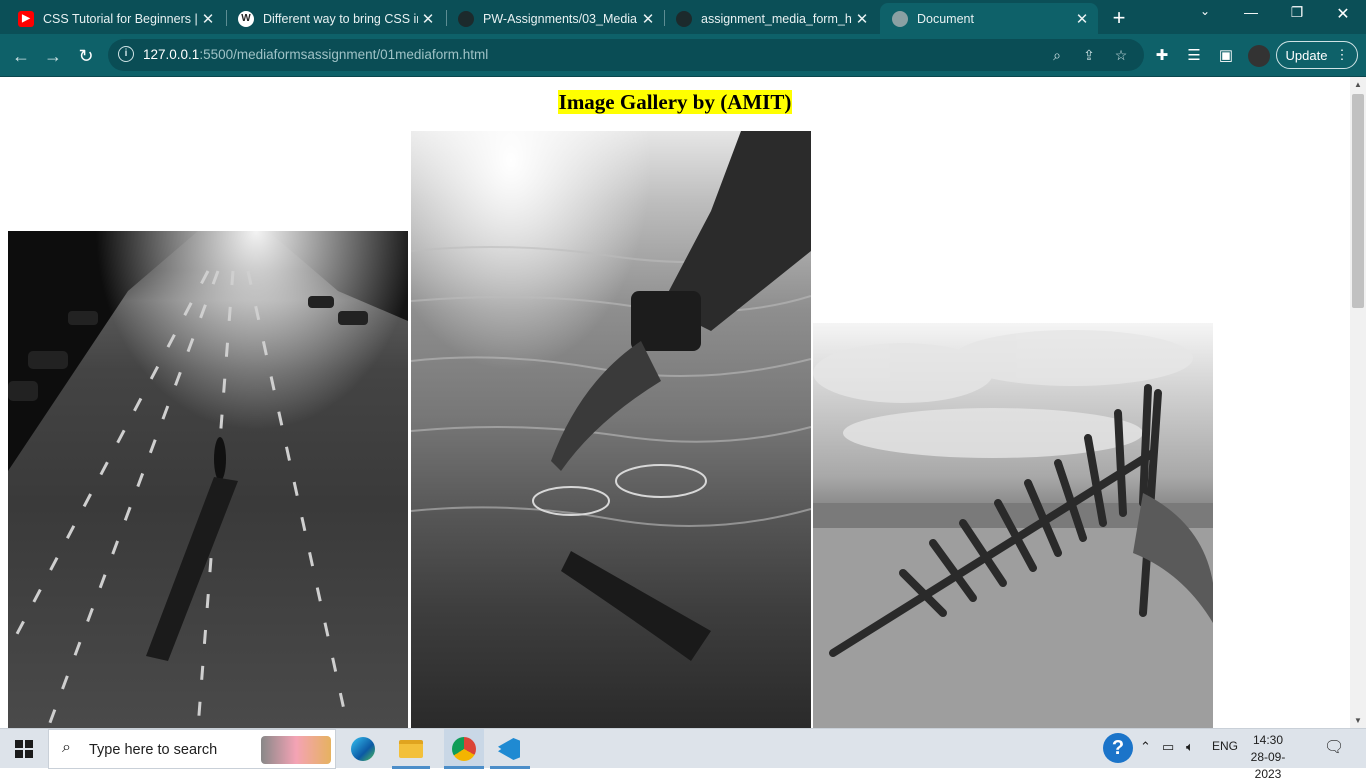 This screenshot has height=783, width=1366. What do you see at coordinates (560, 18) in the screenshot?
I see `tab-title: PW-Assignments/03_Media a` at bounding box center [560, 18].